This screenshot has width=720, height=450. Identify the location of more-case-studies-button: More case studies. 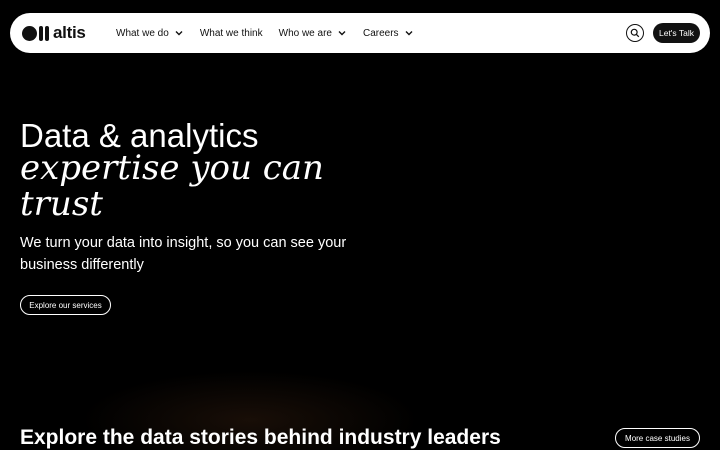
(657, 438).